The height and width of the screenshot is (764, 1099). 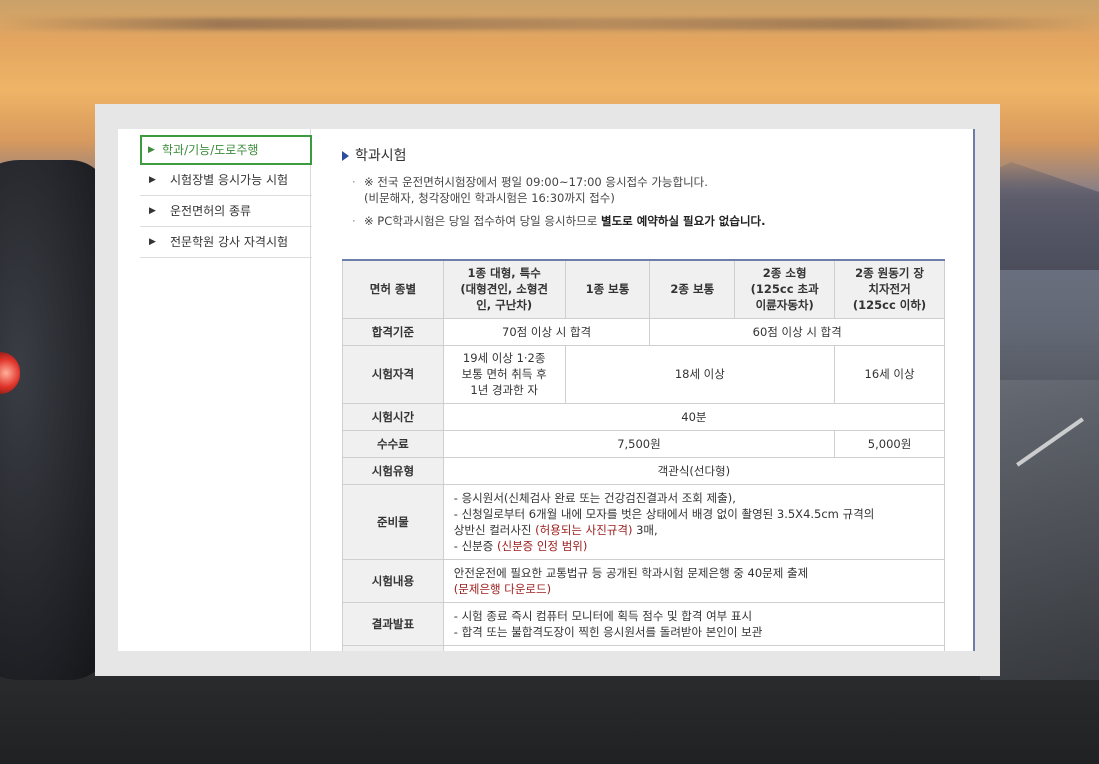 What do you see at coordinates (542, 546) in the screenshot?
I see `id-scope-link: (신분증 인정 범위)` at bounding box center [542, 546].